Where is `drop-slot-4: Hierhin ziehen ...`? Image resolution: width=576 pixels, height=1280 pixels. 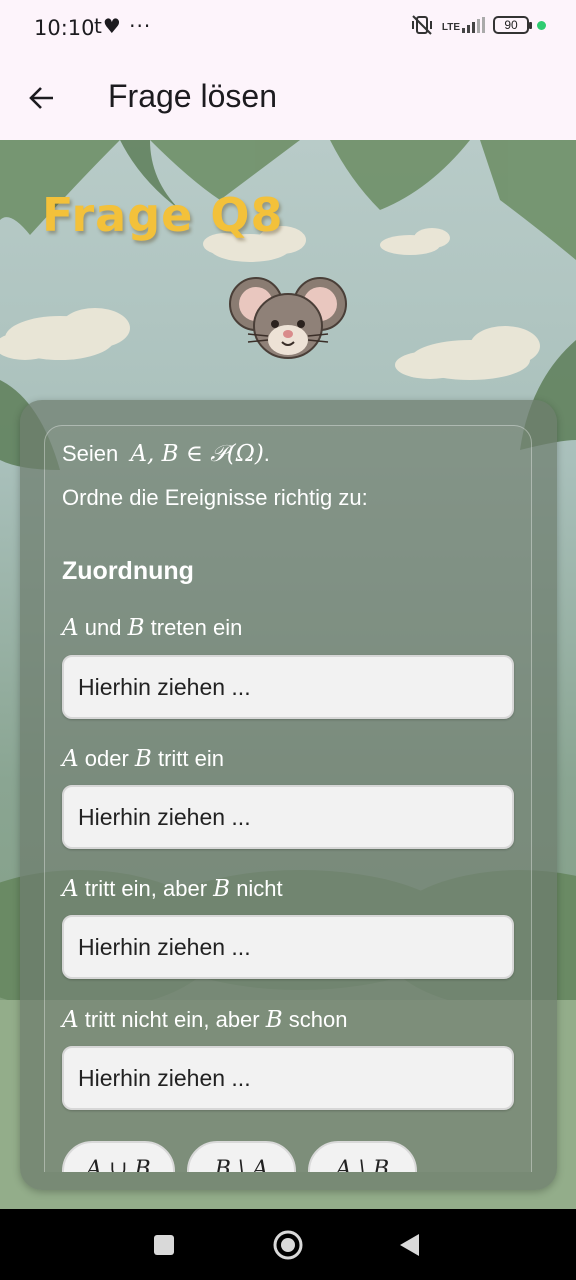
drop-slot-4: Hierhin ziehen ... is located at coordinates (288, 1078).